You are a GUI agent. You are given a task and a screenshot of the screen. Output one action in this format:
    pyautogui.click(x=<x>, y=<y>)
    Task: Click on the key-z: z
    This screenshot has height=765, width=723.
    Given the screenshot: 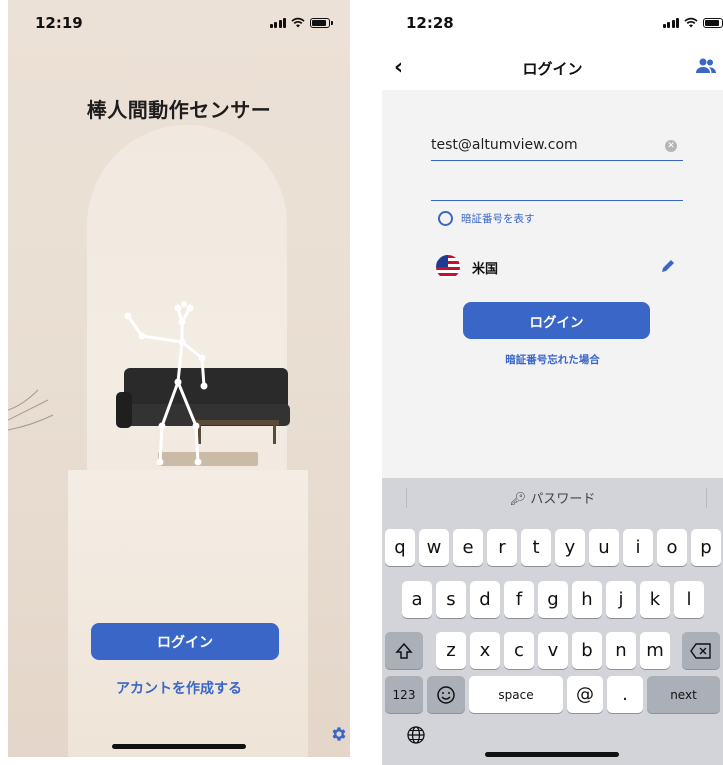 What is the action you would take?
    pyautogui.click(x=451, y=650)
    